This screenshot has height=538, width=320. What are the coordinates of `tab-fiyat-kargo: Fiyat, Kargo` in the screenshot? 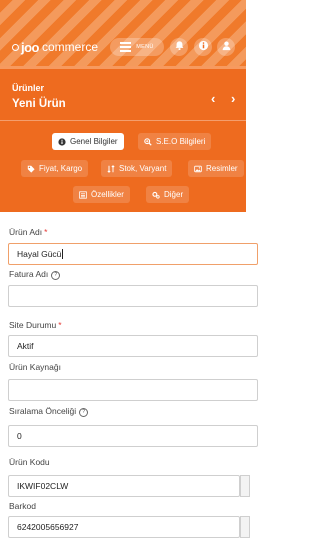 It's located at (55, 168).